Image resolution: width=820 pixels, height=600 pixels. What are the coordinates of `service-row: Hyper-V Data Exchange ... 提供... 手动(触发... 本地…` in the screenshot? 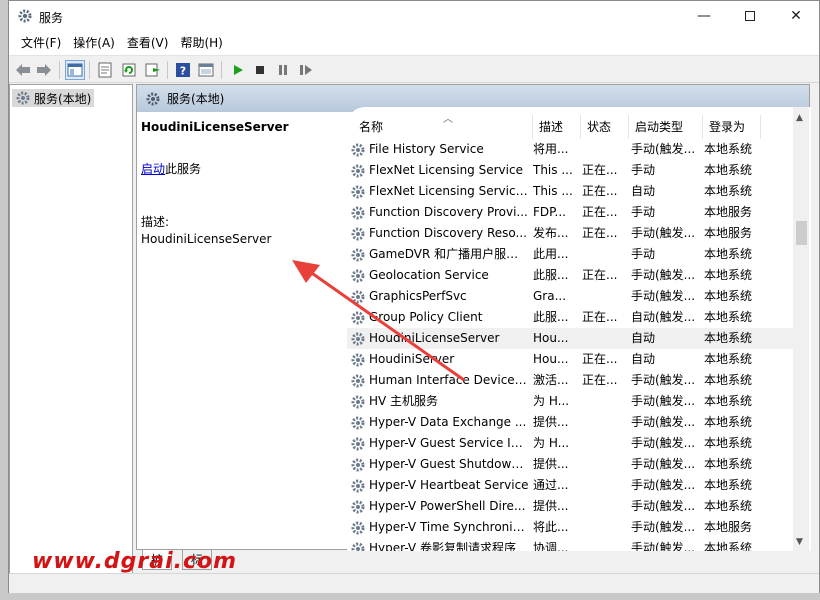 It's located at (572, 422).